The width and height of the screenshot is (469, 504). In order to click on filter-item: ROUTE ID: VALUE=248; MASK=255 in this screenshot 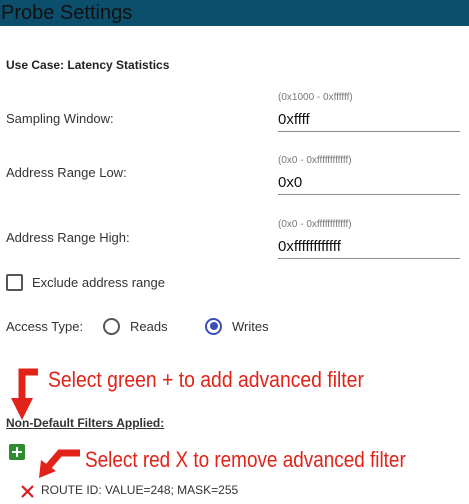, I will do `click(140, 490)`.